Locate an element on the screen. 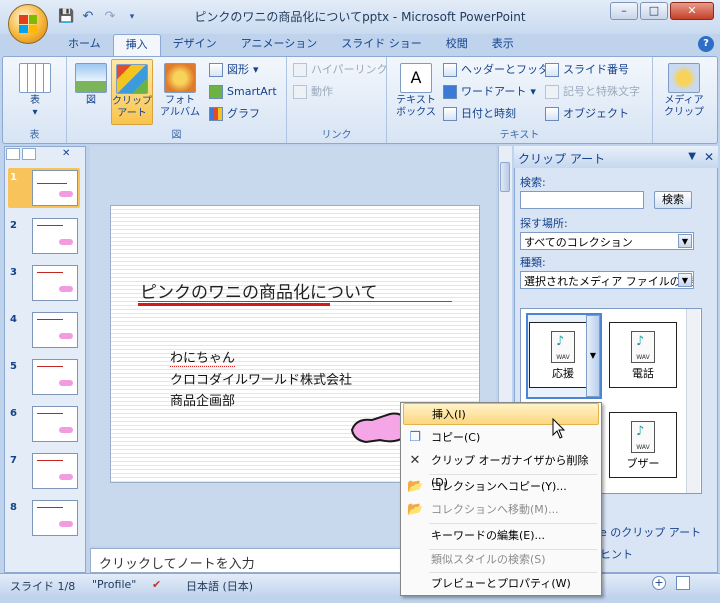 The width and height of the screenshot is (720, 603). task-pane-close-icon: ✕ is located at coordinates (709, 157).